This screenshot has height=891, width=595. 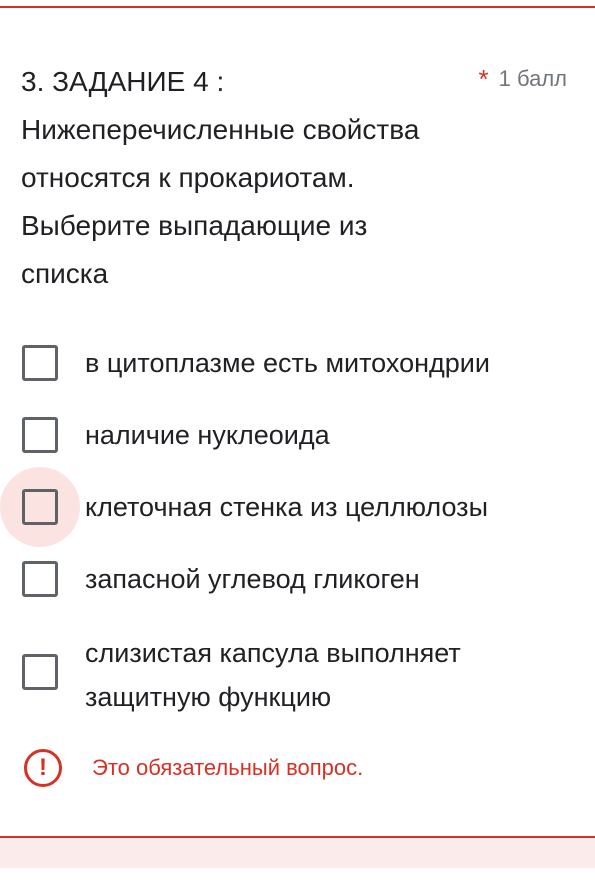 What do you see at coordinates (532, 78) in the screenshot?
I see `points-value: 1 балл` at bounding box center [532, 78].